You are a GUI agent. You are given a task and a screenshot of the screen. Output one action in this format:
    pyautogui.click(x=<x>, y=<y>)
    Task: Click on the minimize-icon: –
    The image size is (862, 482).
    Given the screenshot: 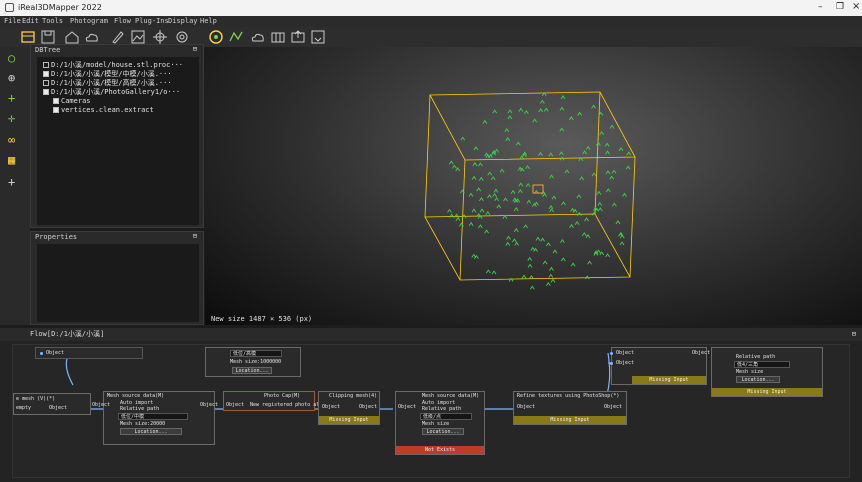 What is the action you would take?
    pyautogui.click(x=820, y=7)
    